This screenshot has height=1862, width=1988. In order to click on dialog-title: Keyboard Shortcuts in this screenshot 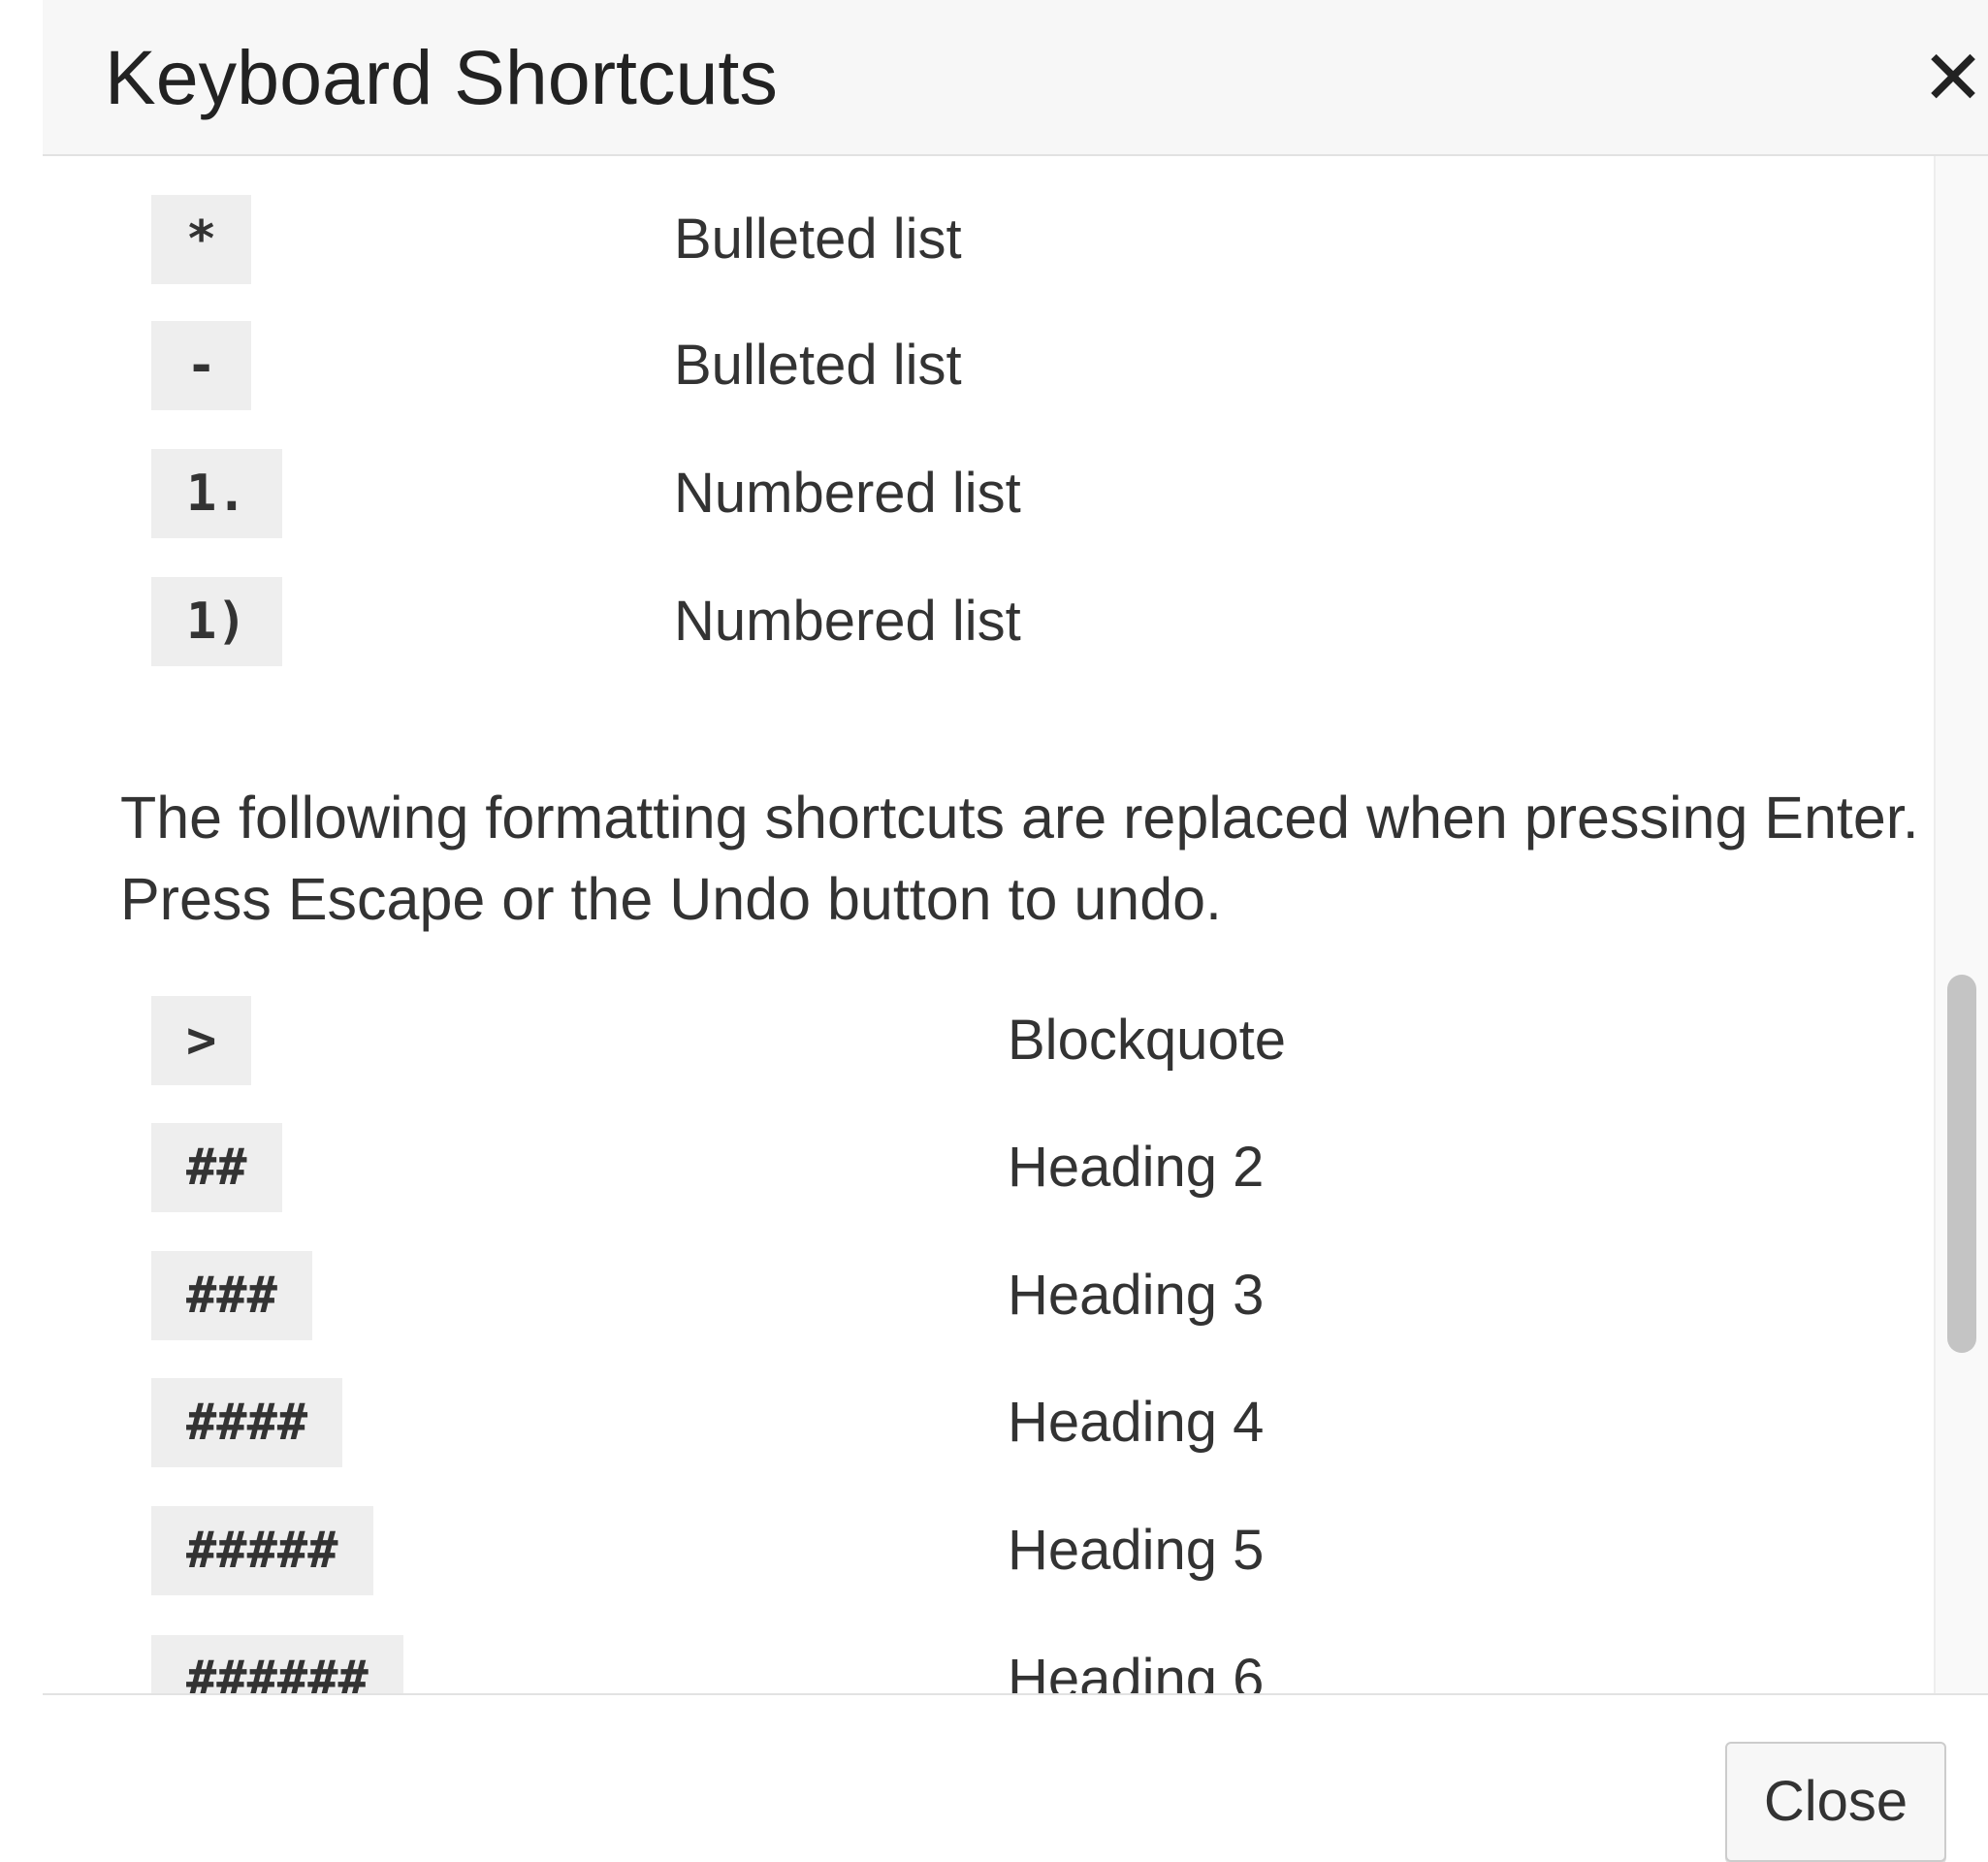, I will do `click(441, 77)`.